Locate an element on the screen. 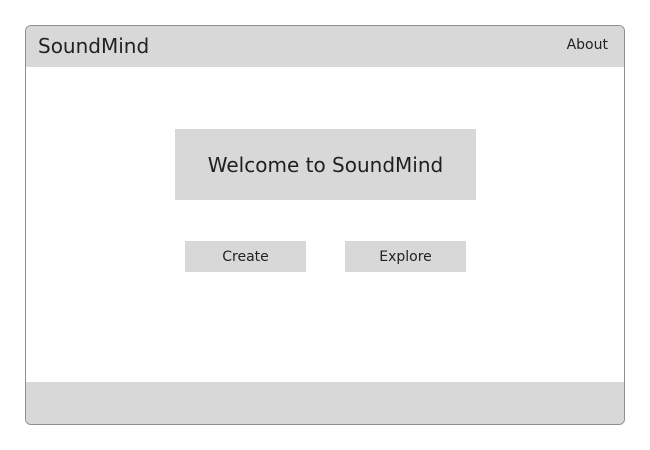 The image size is (650, 450). create-button: Create is located at coordinates (245, 256).